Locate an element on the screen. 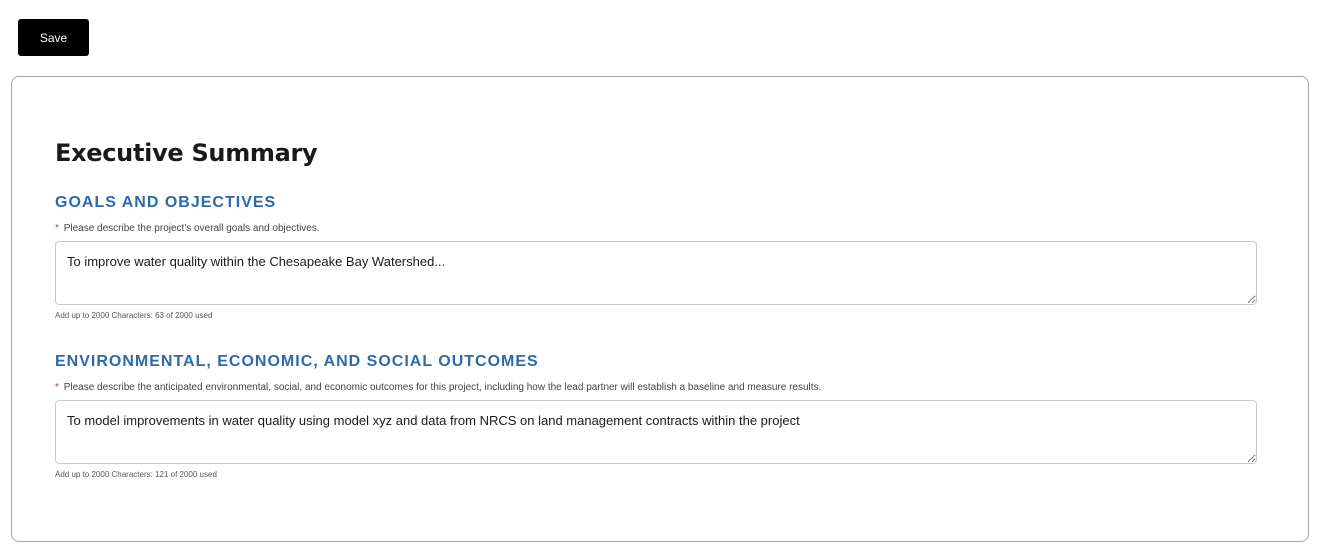 Image resolution: width=1332 pixels, height=555 pixels. save-button: Save is located at coordinates (53, 37).